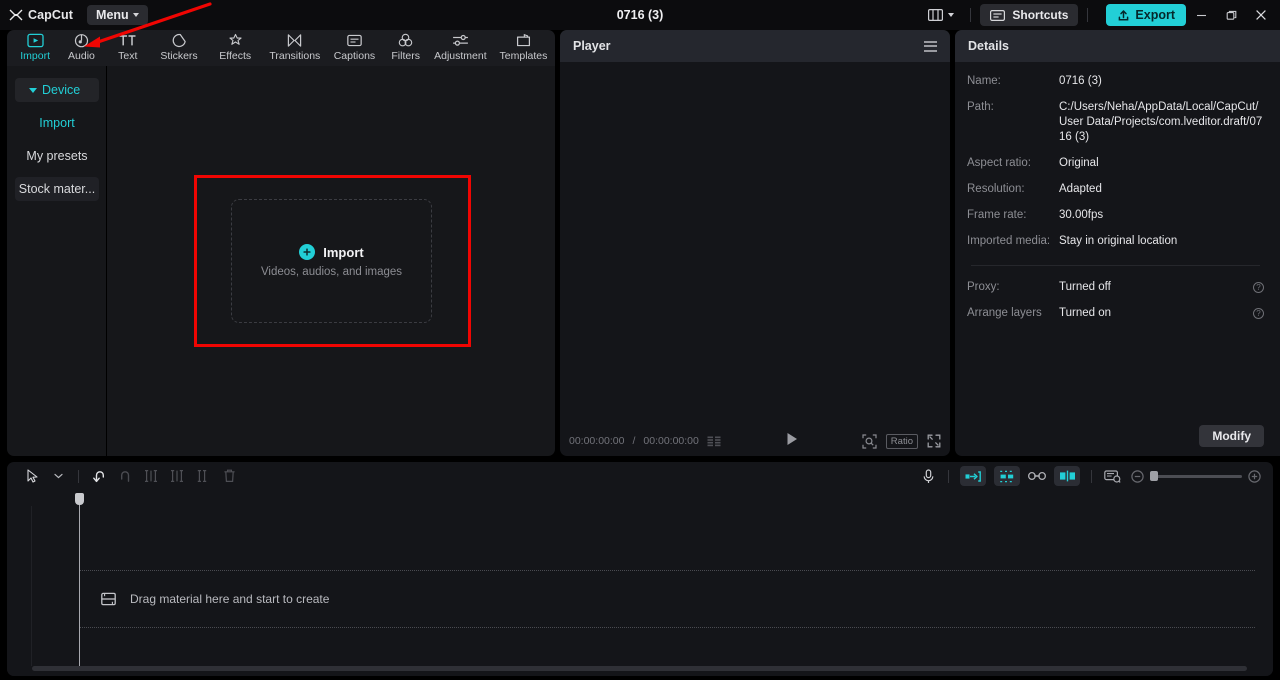  What do you see at coordinates (1231, 15) in the screenshot?
I see `maximize-button` at bounding box center [1231, 15].